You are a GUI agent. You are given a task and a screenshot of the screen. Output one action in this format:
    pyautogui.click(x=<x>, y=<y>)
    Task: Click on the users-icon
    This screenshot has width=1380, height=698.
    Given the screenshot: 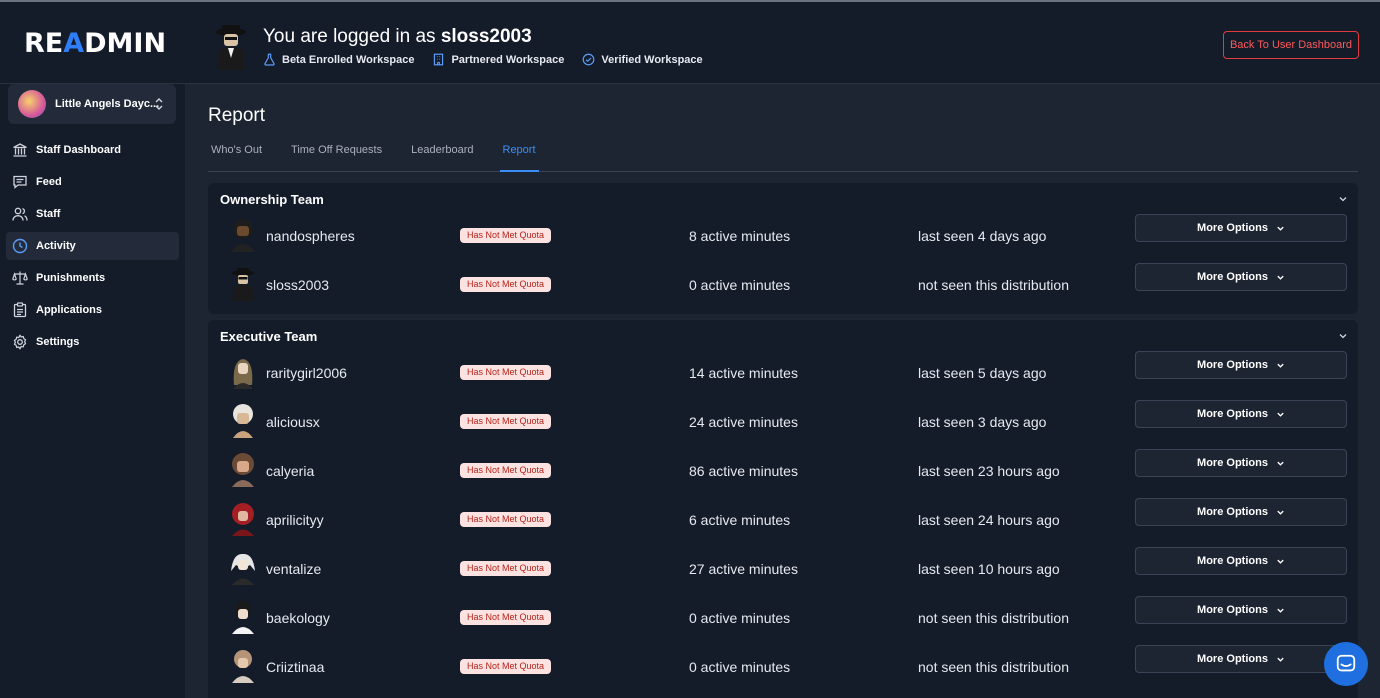 What is the action you would take?
    pyautogui.click(x=20, y=214)
    